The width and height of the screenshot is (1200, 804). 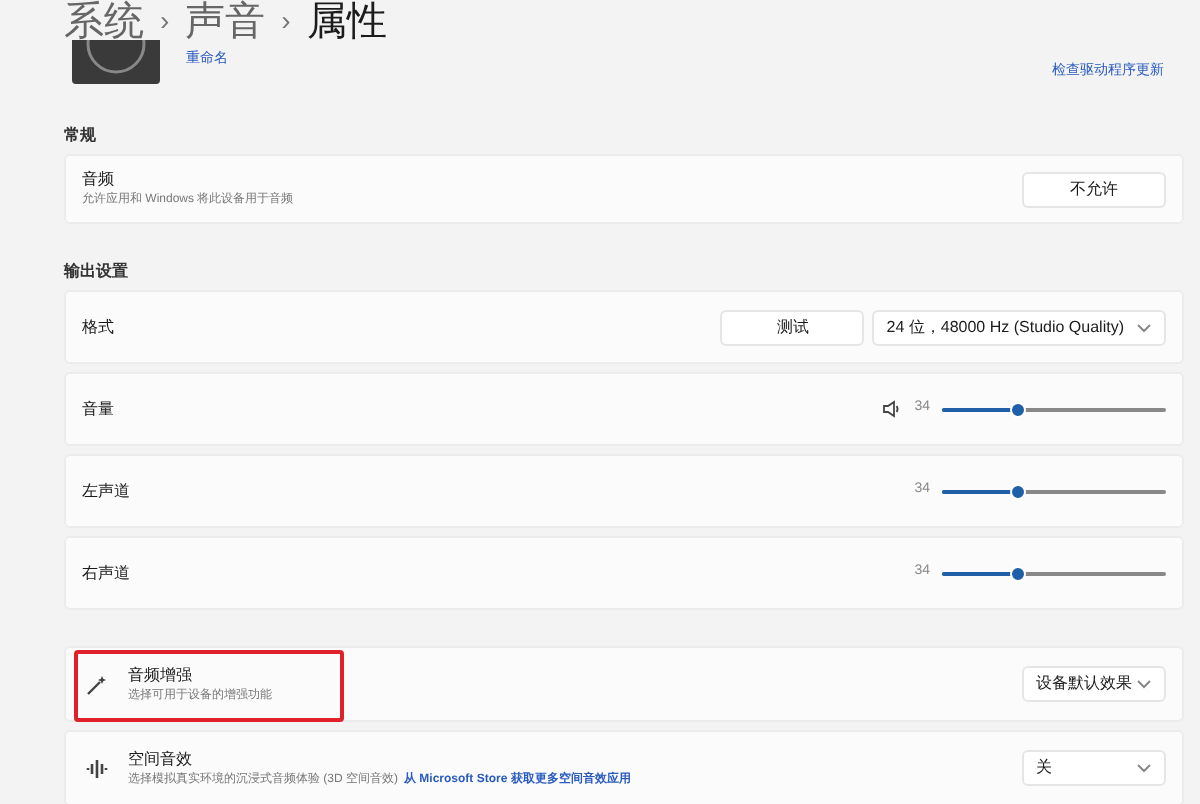 What do you see at coordinates (1019, 327) in the screenshot?
I see `format-dropdown: 24 位，48000 Hz (Studio Quality)` at bounding box center [1019, 327].